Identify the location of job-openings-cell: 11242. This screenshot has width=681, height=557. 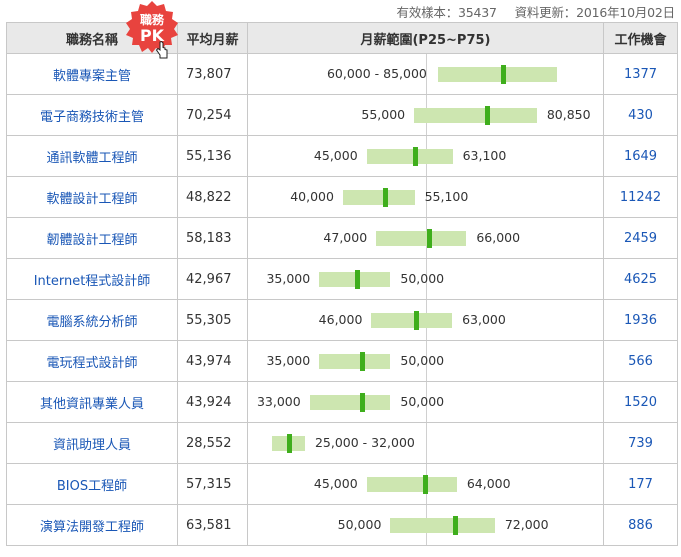
(640, 197).